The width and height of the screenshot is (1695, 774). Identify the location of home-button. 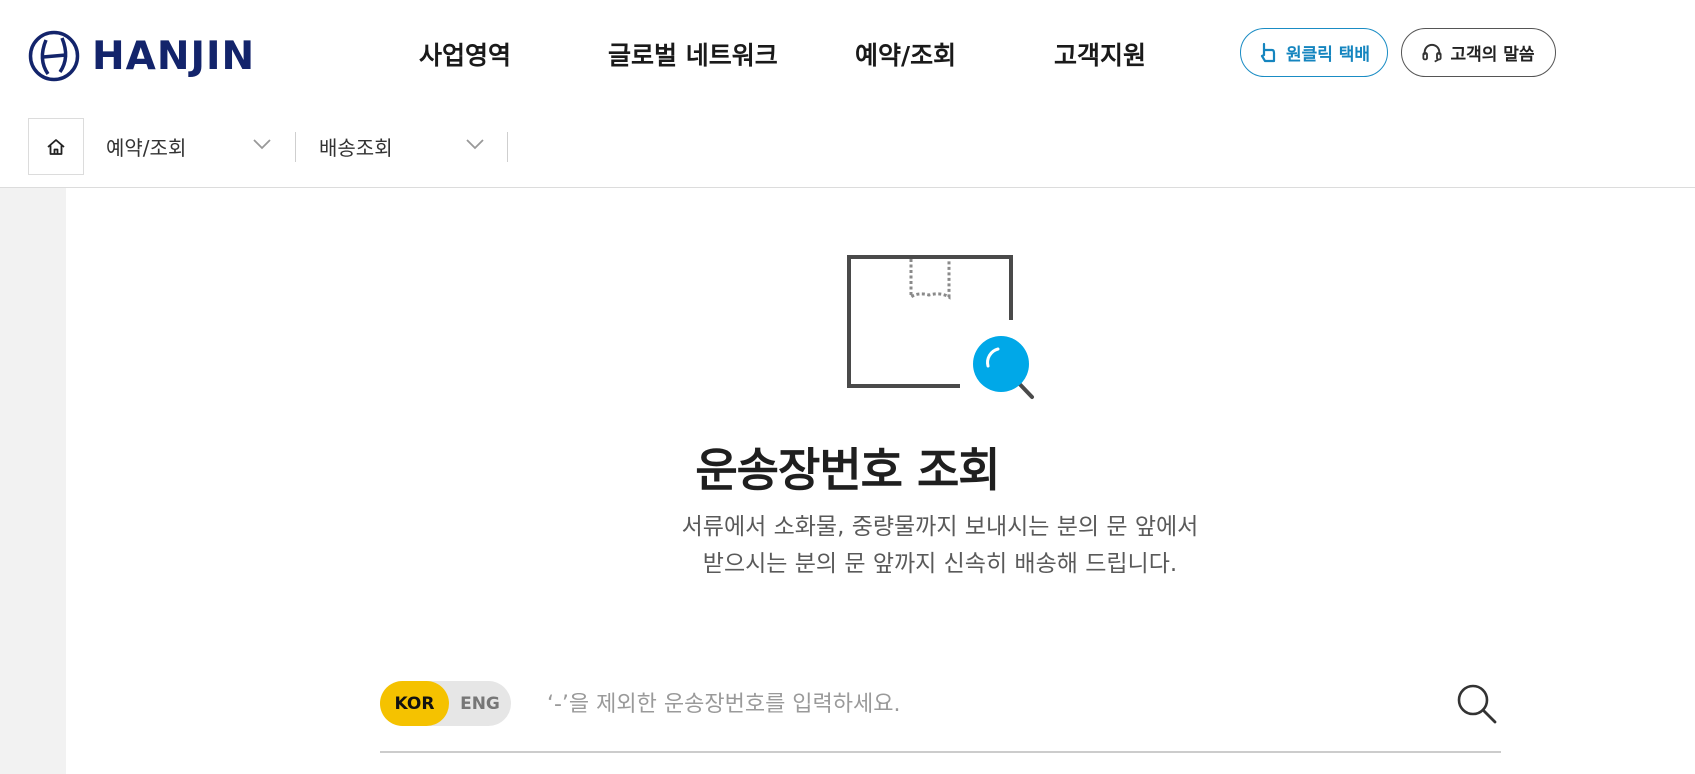
(56, 146).